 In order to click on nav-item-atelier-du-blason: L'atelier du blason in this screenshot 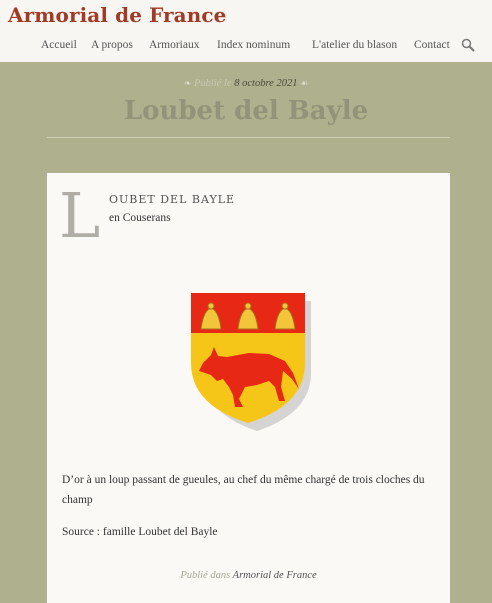, I will do `click(354, 45)`.